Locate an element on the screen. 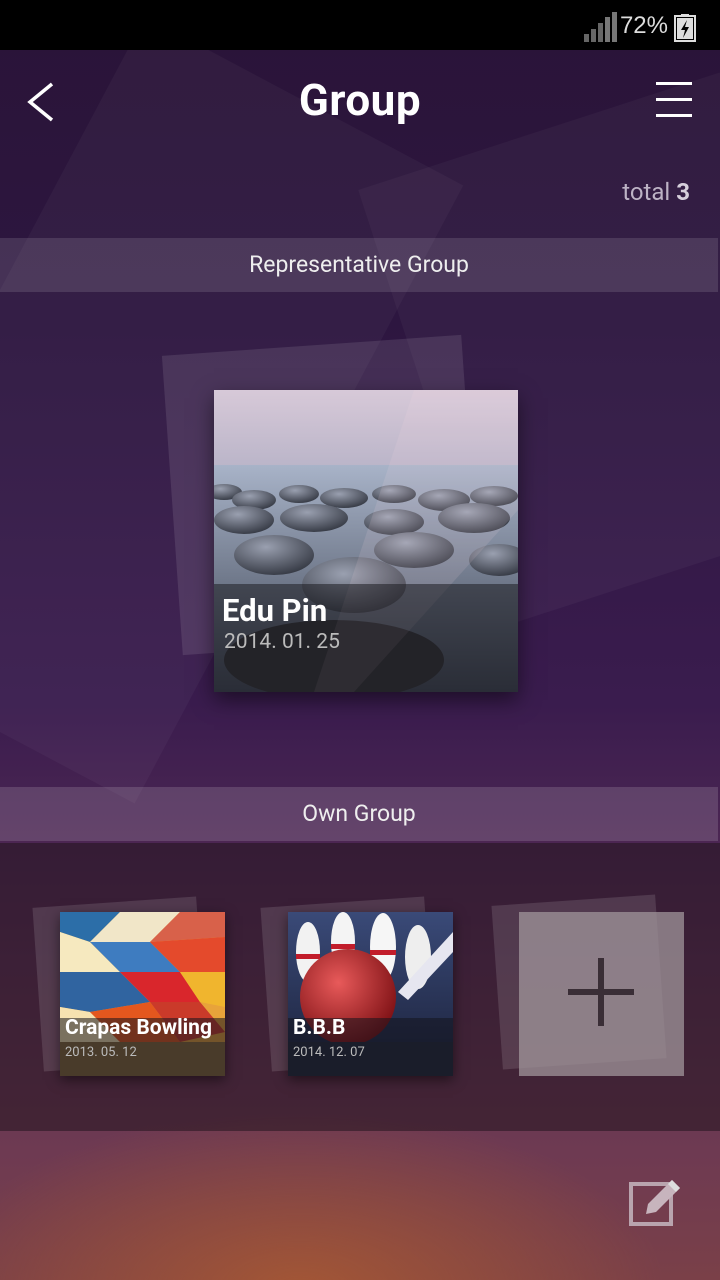  add-group-button is located at coordinates (601, 994).